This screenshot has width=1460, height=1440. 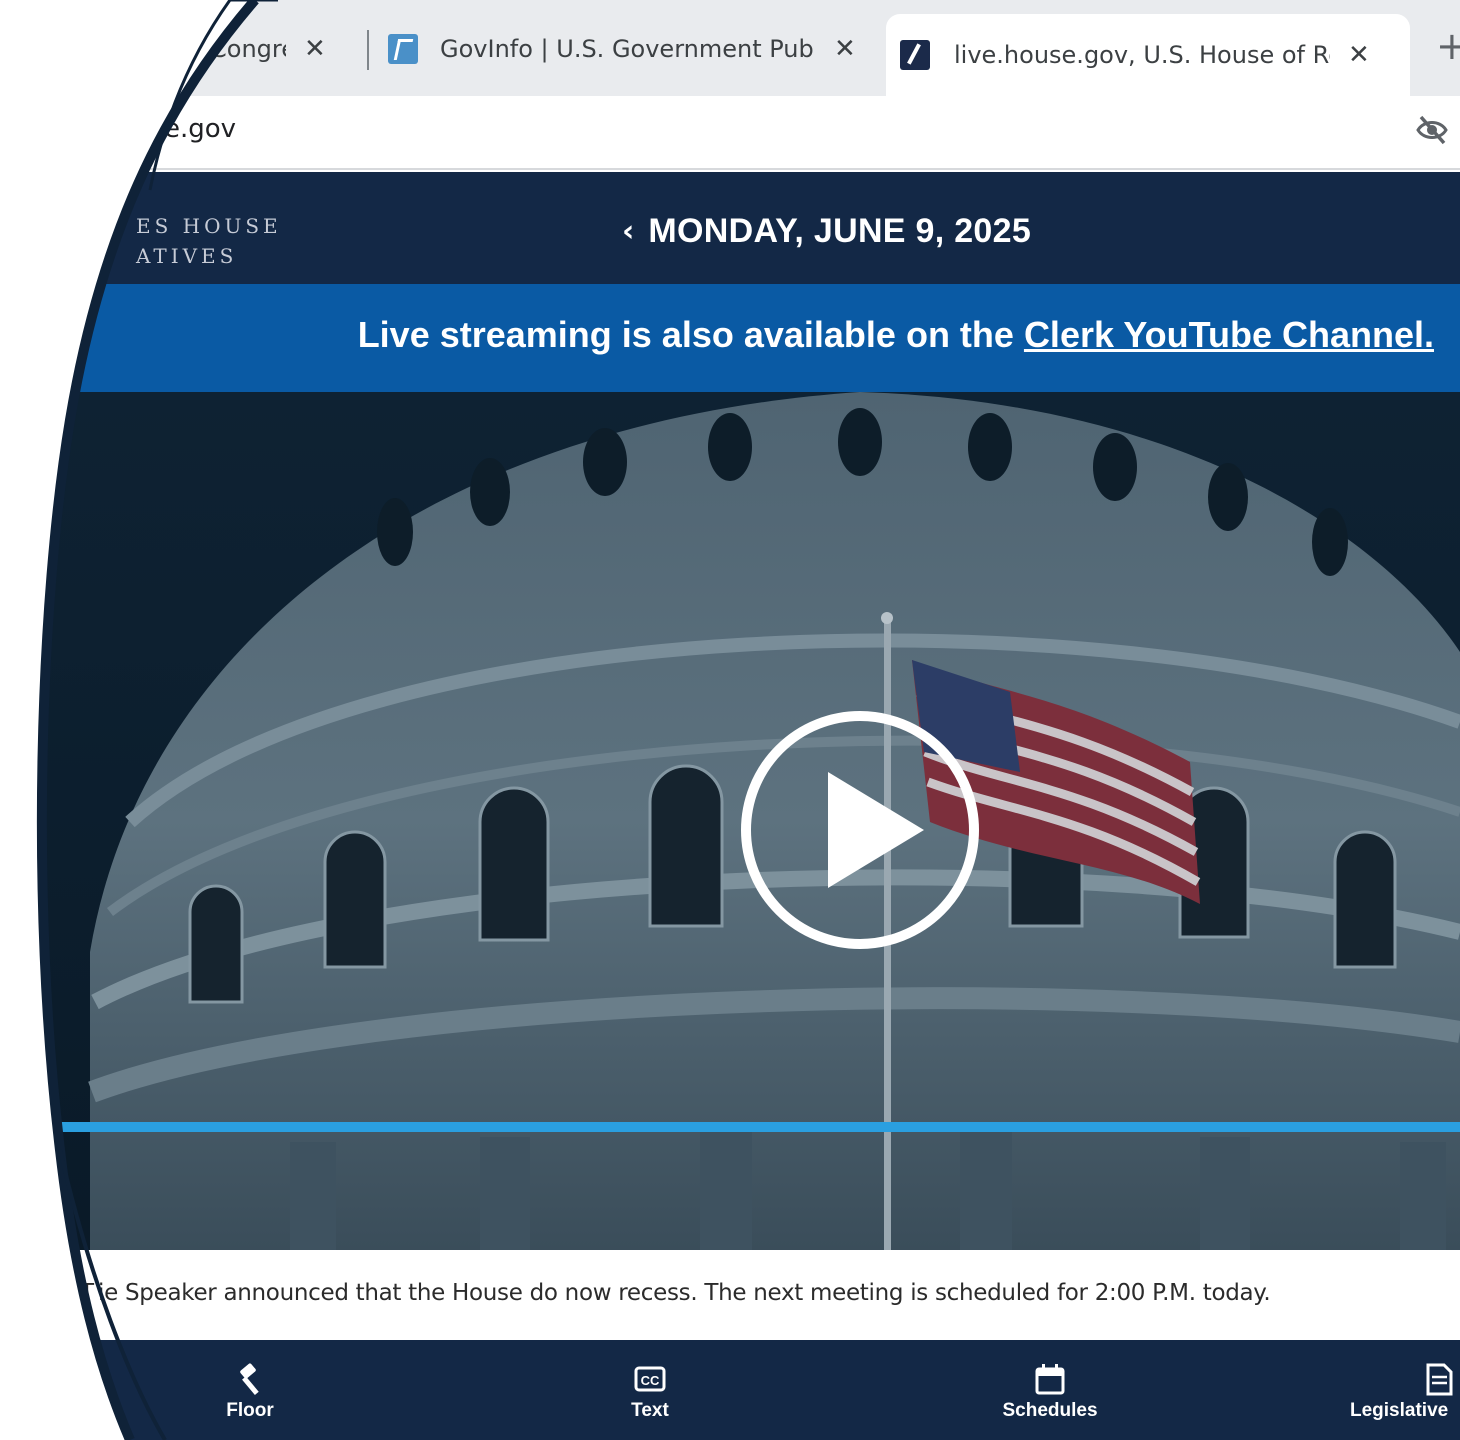 I want to click on nav-schedules: Schedules, so click(x=1050, y=1392).